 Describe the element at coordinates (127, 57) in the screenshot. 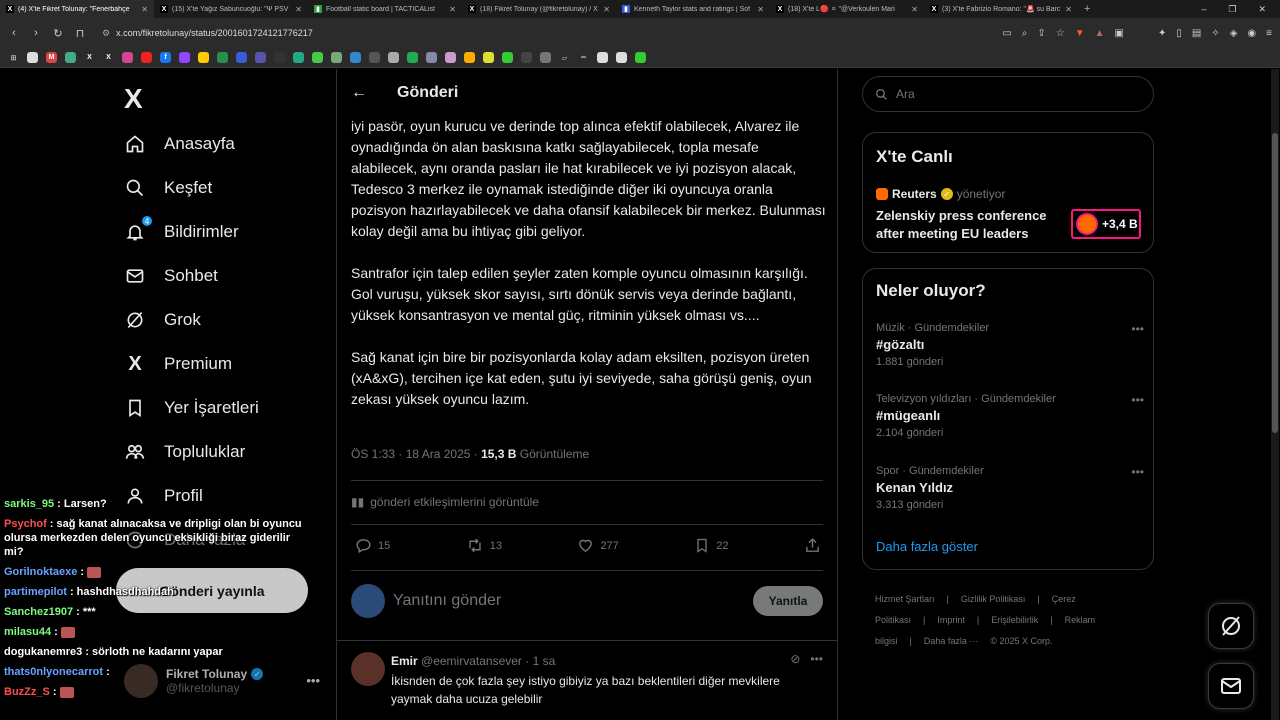

I see `bookmark-instagram-icon` at that location.